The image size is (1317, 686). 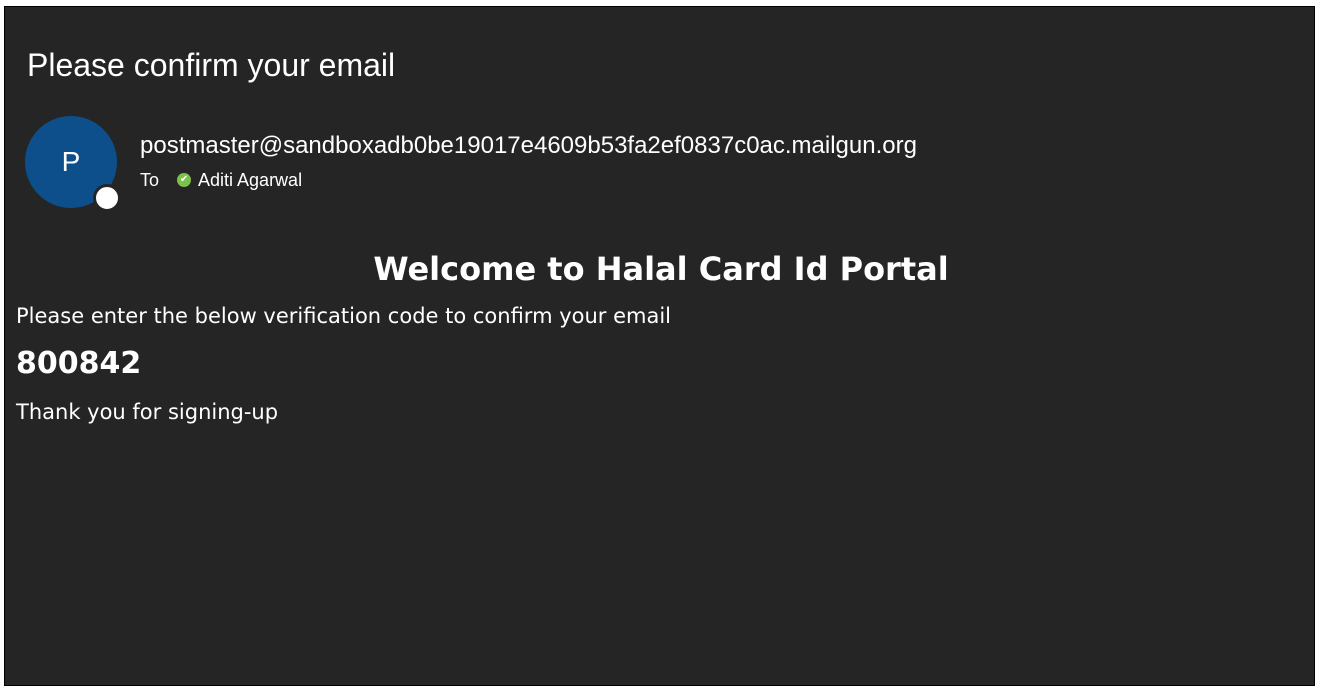 I want to click on email-subject: Please confirm your email, so click(x=211, y=65).